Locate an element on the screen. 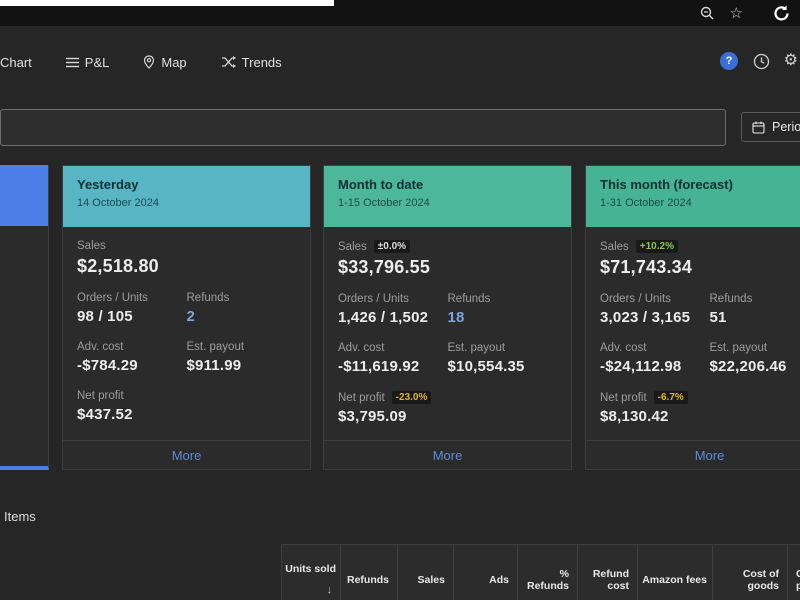  sales-value: $71,743.34 is located at coordinates (646, 267).